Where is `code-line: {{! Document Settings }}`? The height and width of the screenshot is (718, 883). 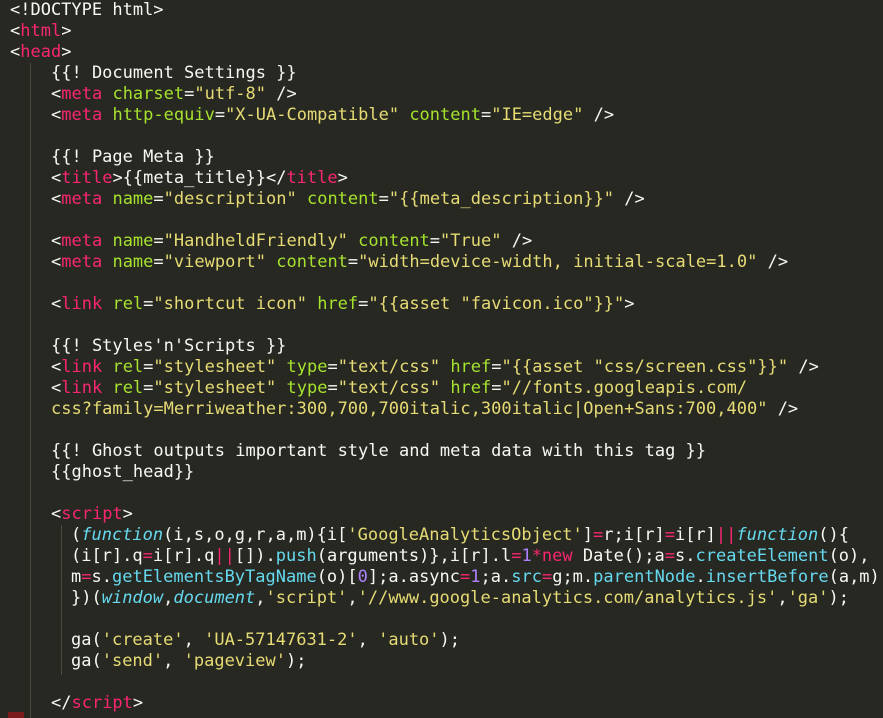
code-line: {{! Document Settings }} is located at coordinates (441, 73).